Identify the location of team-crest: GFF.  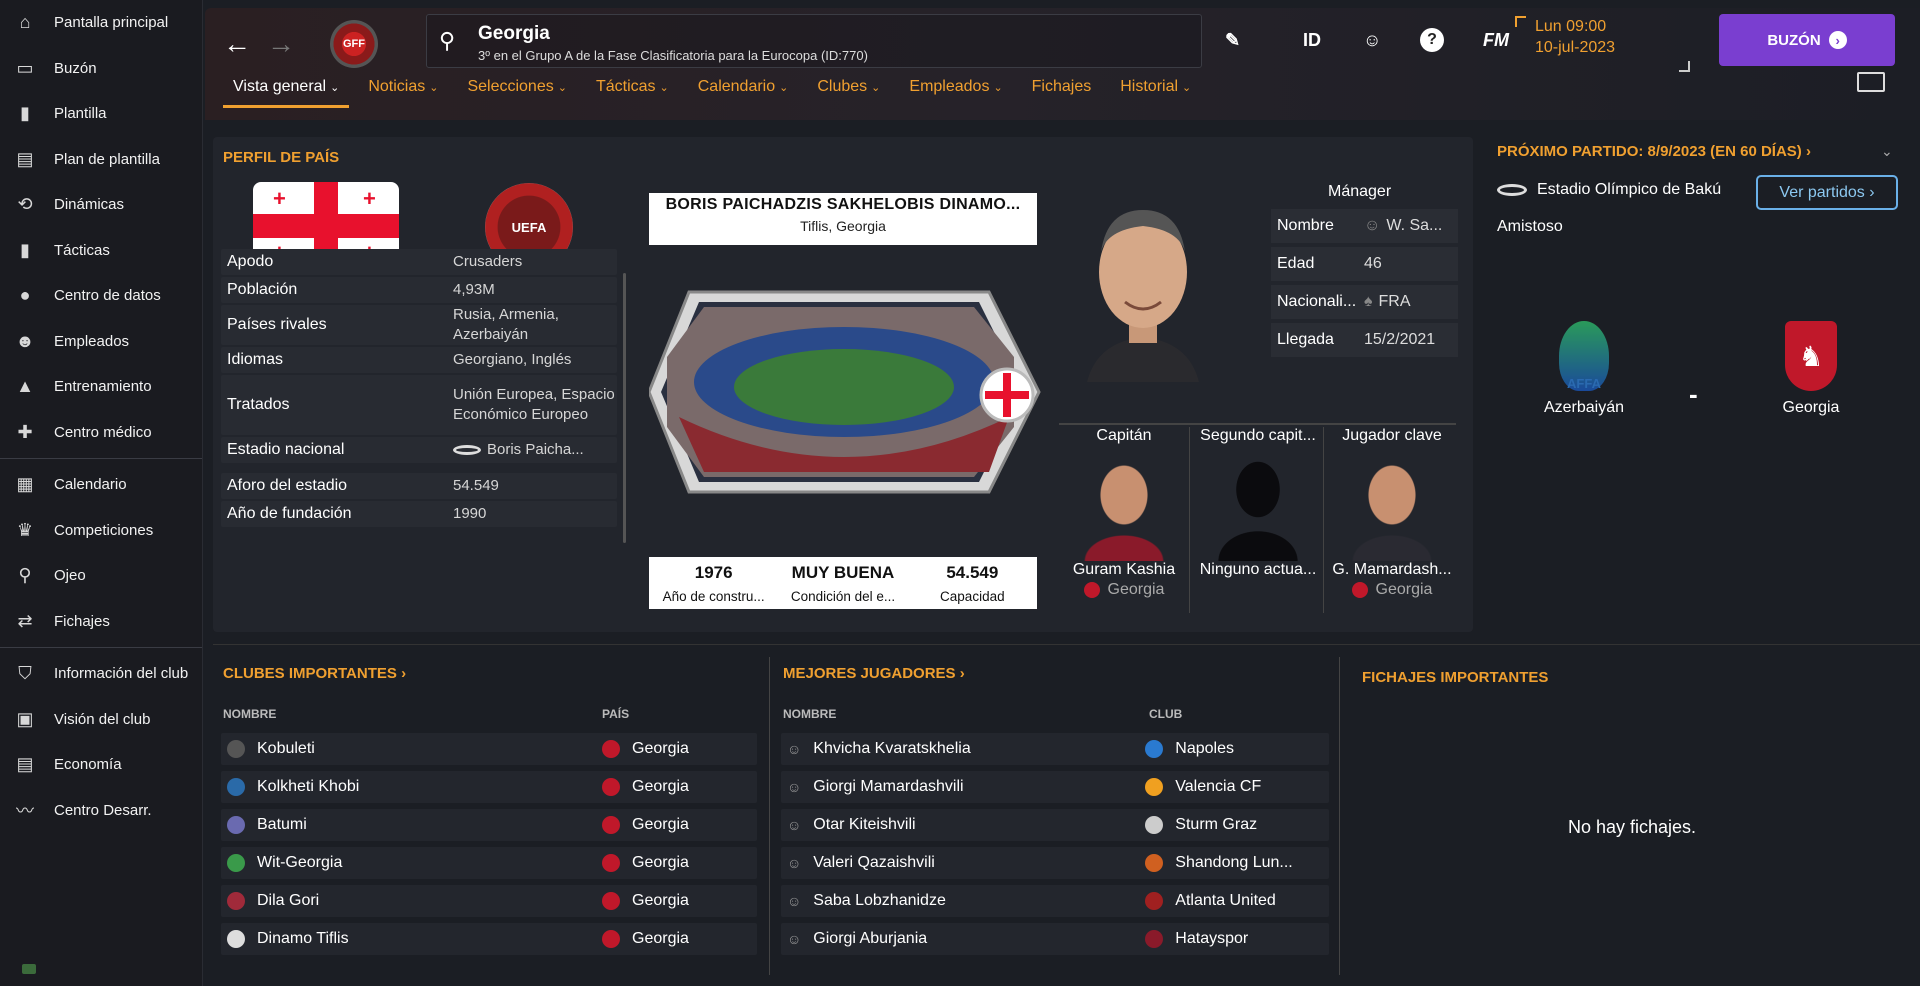
(354, 44).